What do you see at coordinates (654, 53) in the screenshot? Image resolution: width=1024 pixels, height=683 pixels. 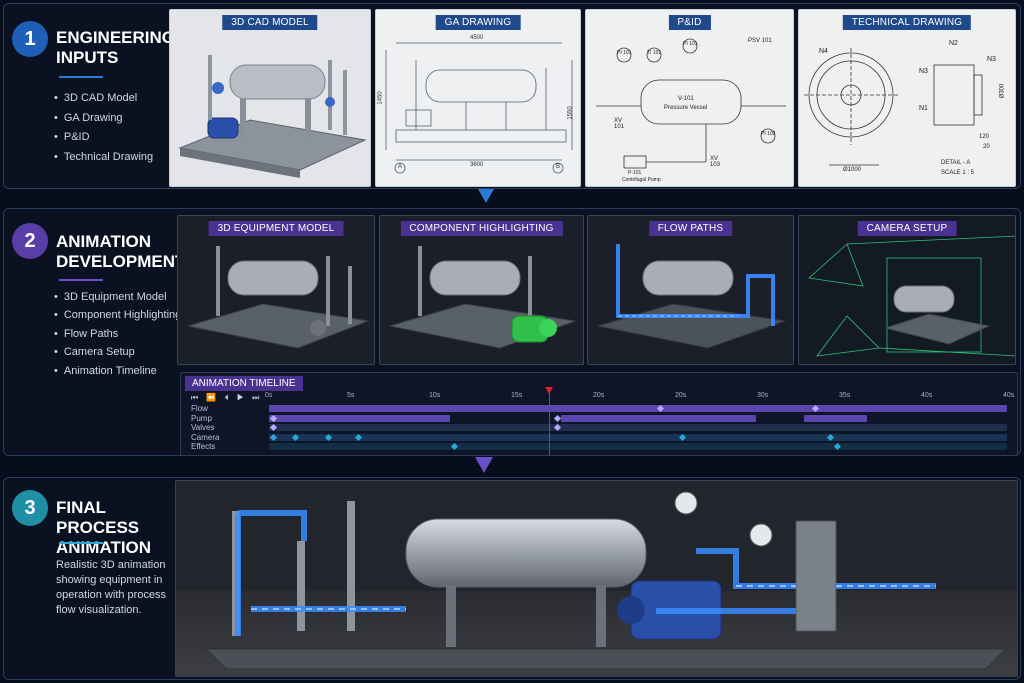 I see `pid-instrument: TI 101` at bounding box center [654, 53].